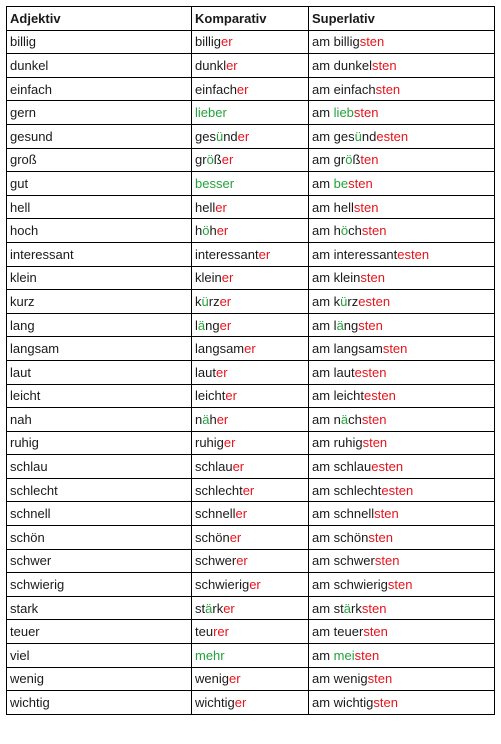 The height and width of the screenshot is (744, 501). I want to click on superlative-cell: am größten, so click(401, 160).